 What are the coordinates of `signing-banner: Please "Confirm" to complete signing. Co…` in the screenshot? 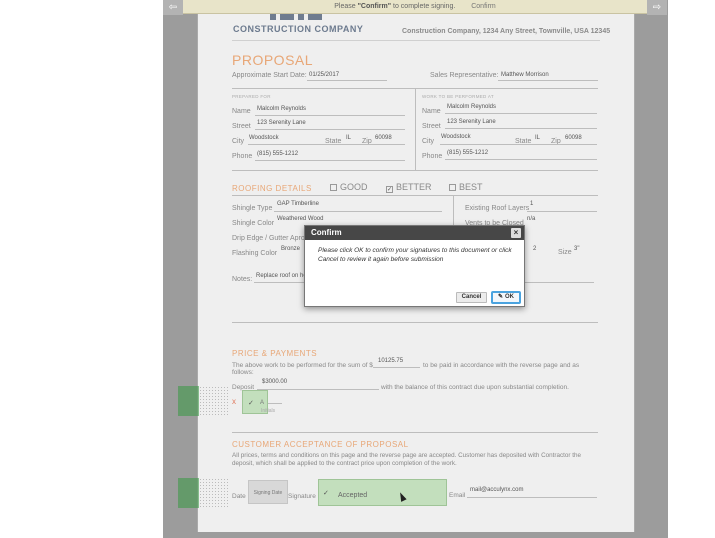 It's located at (415, 7).